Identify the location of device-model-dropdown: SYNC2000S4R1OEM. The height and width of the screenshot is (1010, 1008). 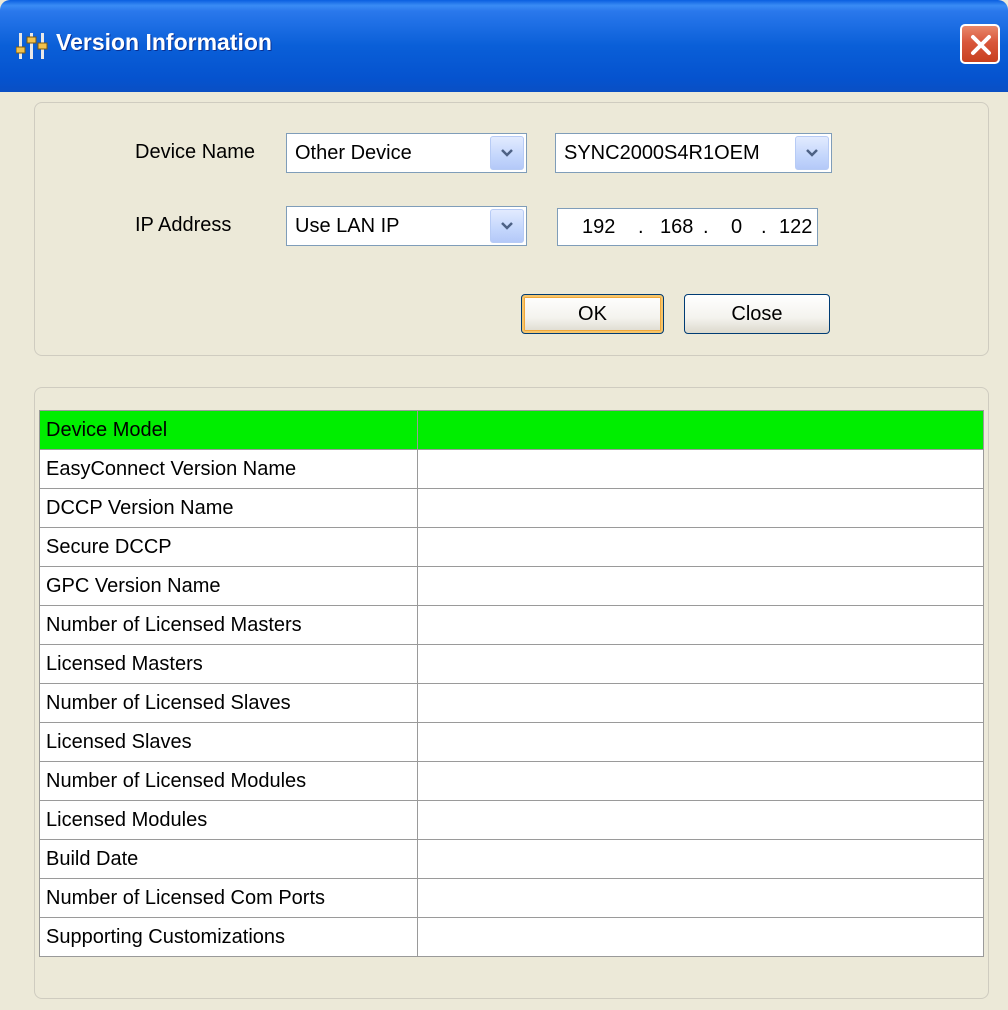
(693, 153).